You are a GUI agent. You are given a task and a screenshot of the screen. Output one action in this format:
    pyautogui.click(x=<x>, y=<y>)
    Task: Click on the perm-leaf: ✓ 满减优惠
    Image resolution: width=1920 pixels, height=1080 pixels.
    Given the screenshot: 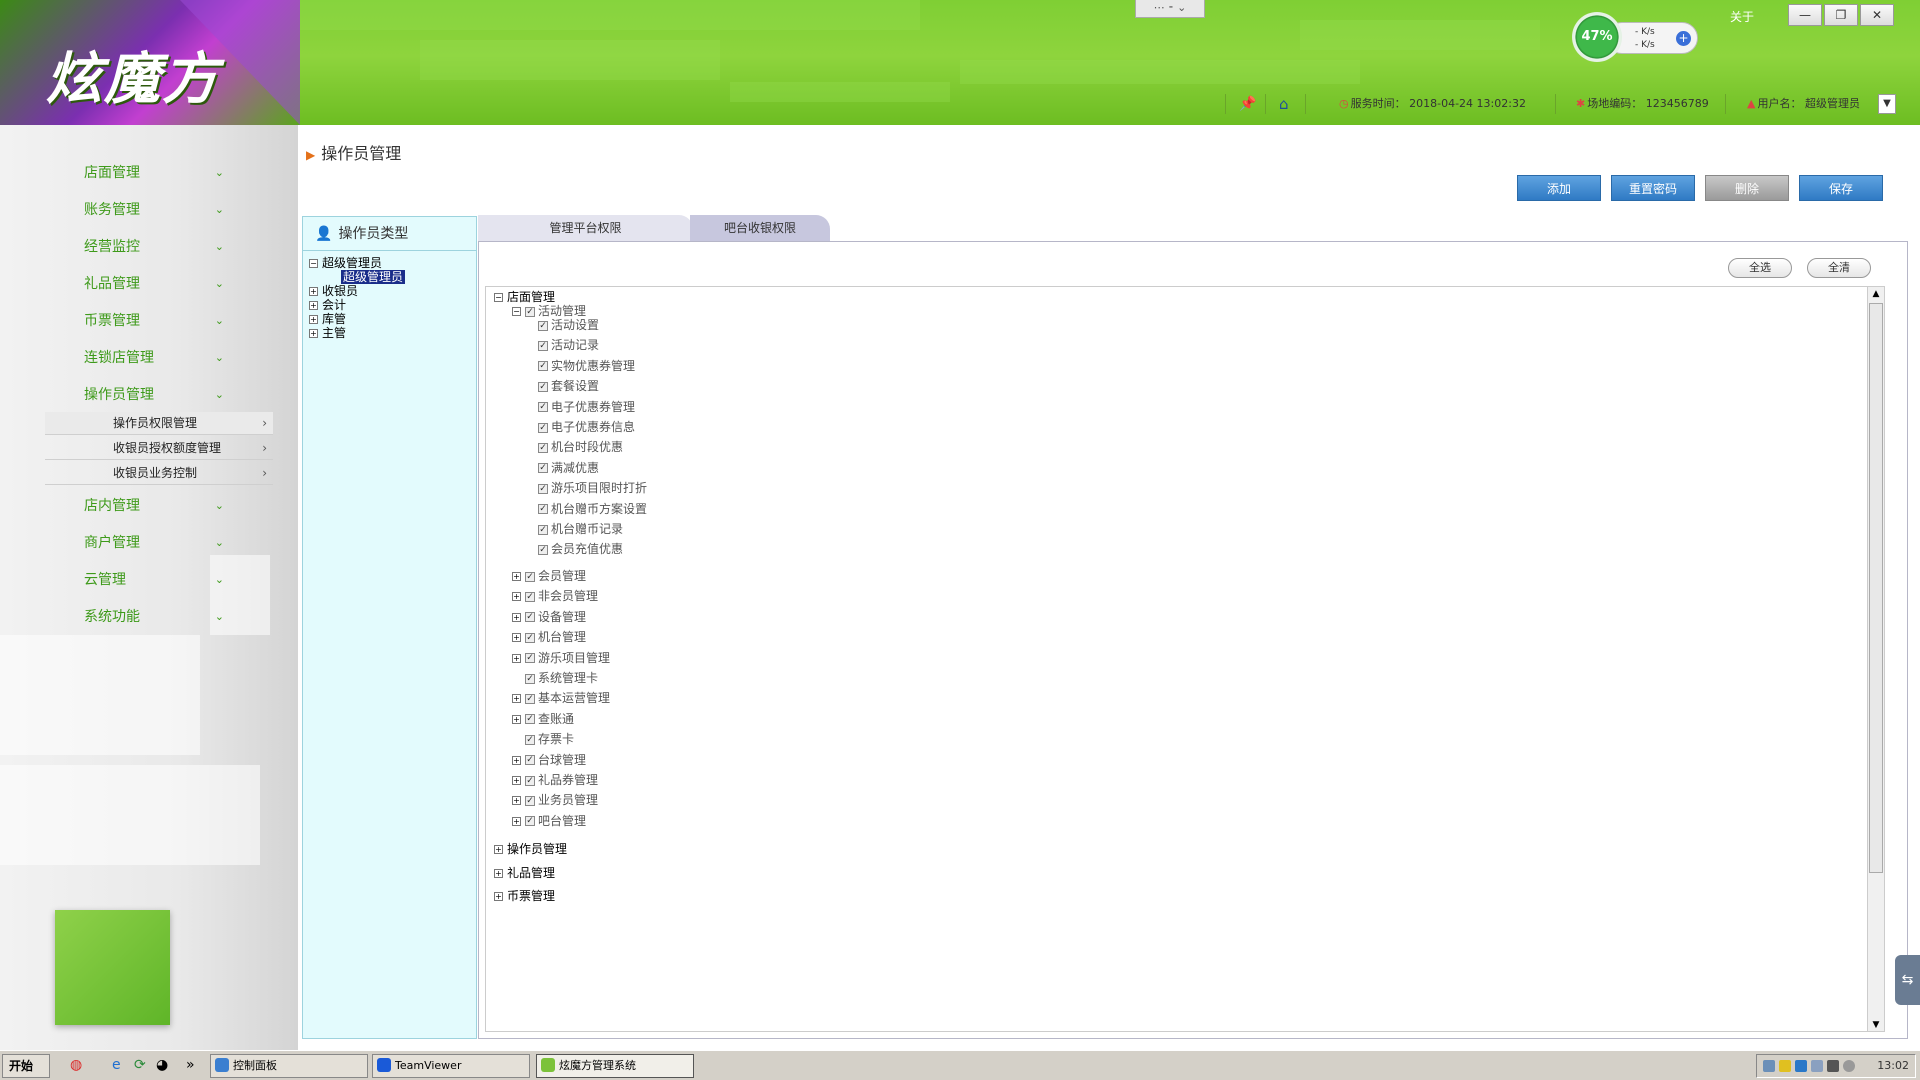 What is the action you would take?
    pyautogui.click(x=568, y=468)
    